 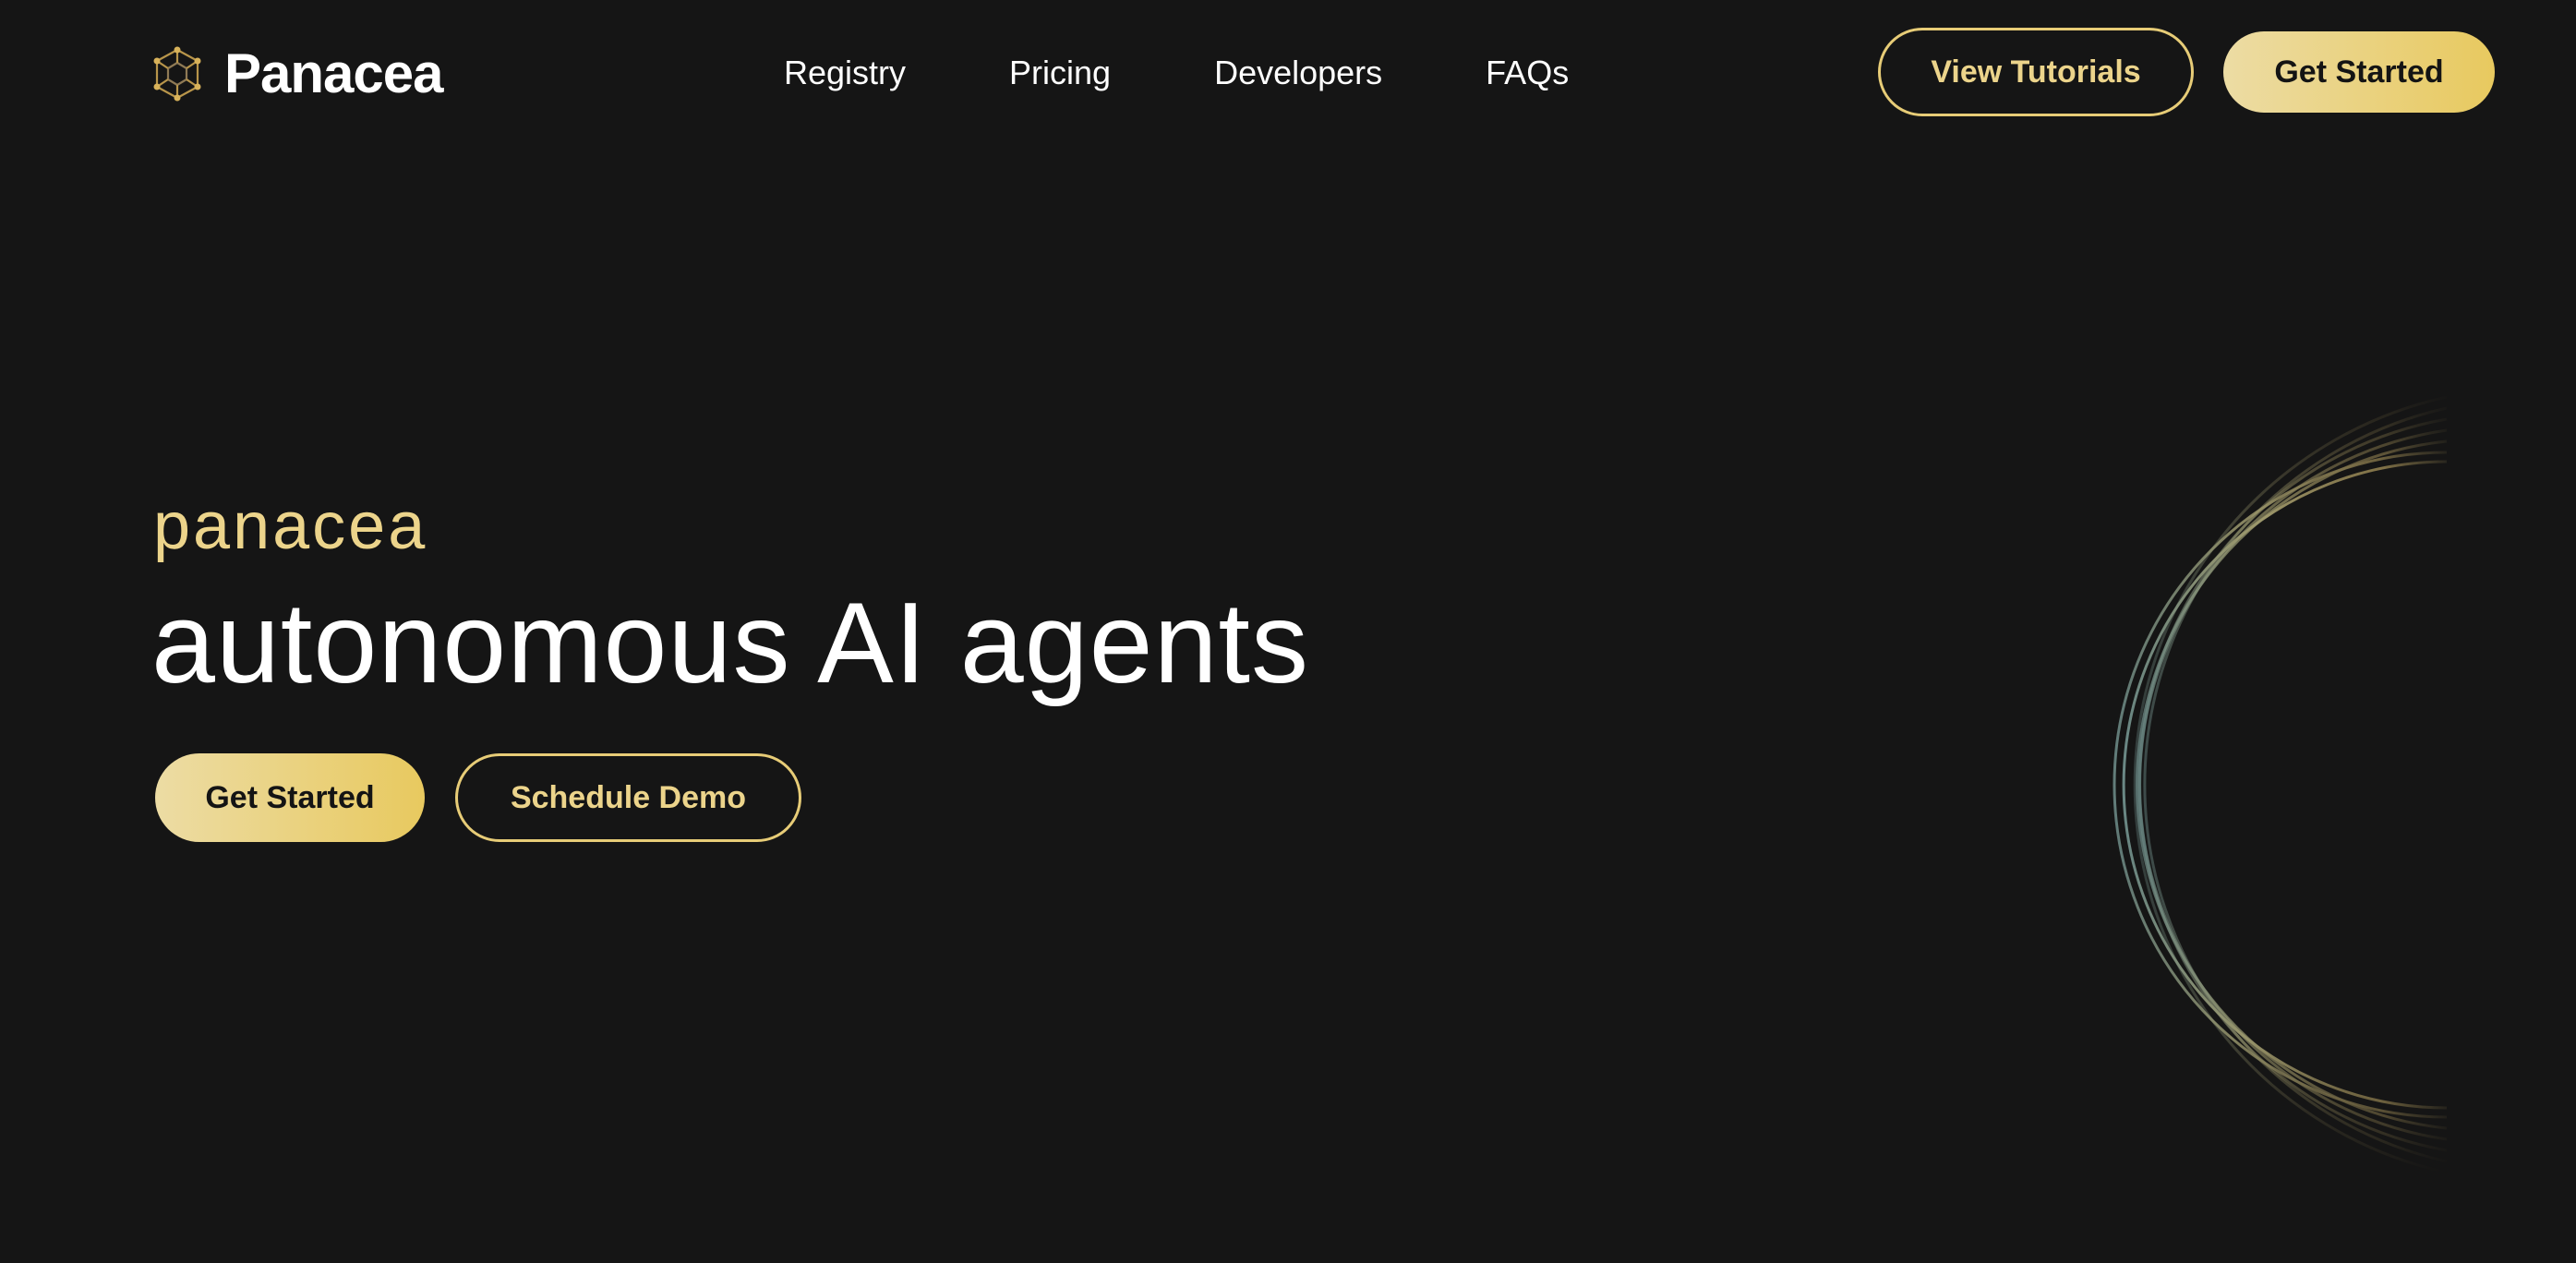 I want to click on hero-title: autonomous AI agents, so click(x=730, y=644).